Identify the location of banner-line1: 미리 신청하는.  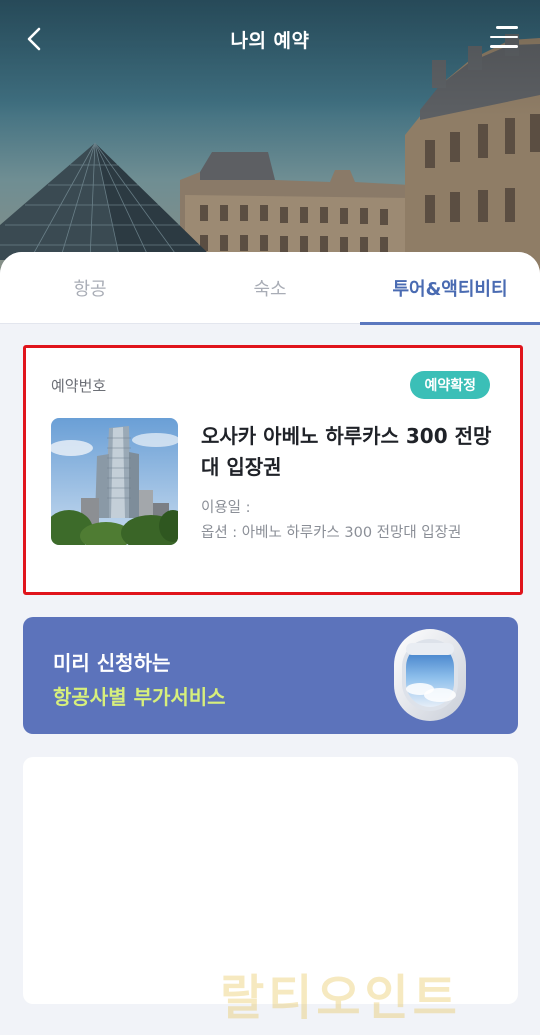
(112, 663).